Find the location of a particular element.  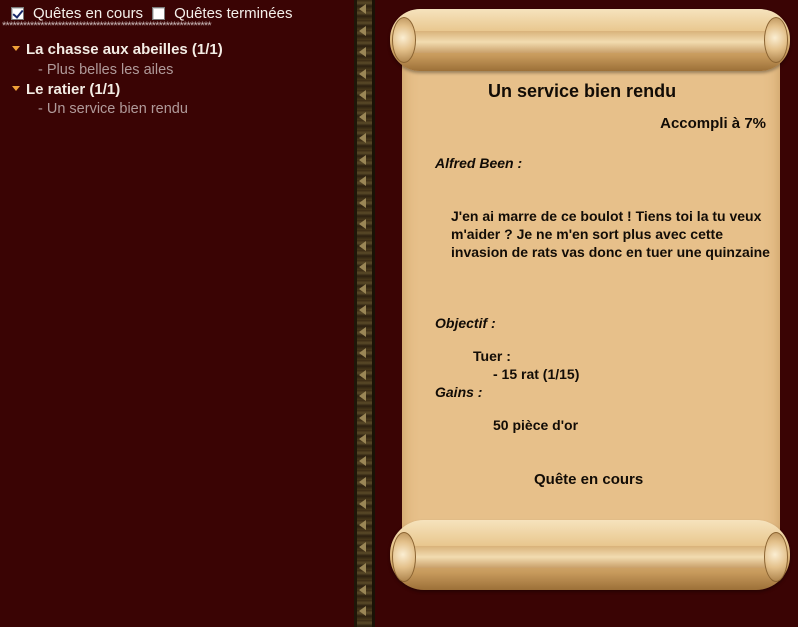

in-progress-checkbox is located at coordinates (17, 13).